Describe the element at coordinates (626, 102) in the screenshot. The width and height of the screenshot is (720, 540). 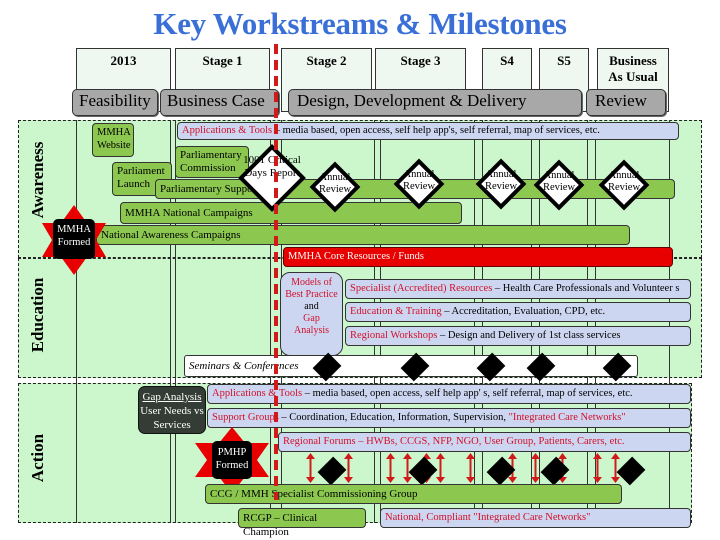
I see `phase-review: Review` at that location.